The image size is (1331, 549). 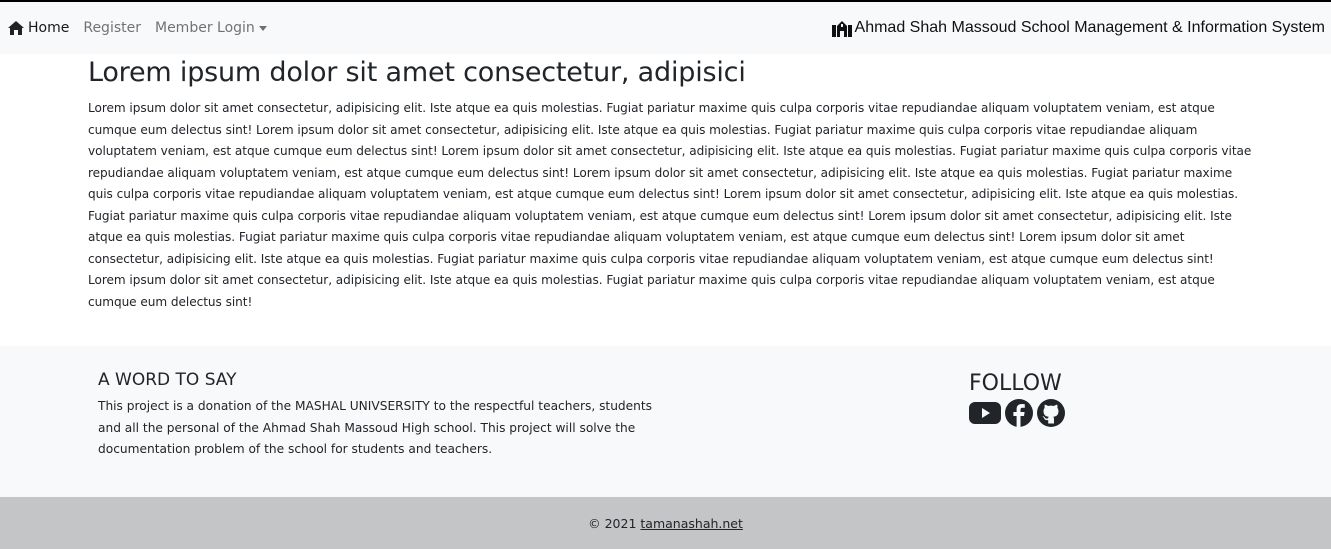 I want to click on footer-site-link: tamanashah.net, so click(x=691, y=523).